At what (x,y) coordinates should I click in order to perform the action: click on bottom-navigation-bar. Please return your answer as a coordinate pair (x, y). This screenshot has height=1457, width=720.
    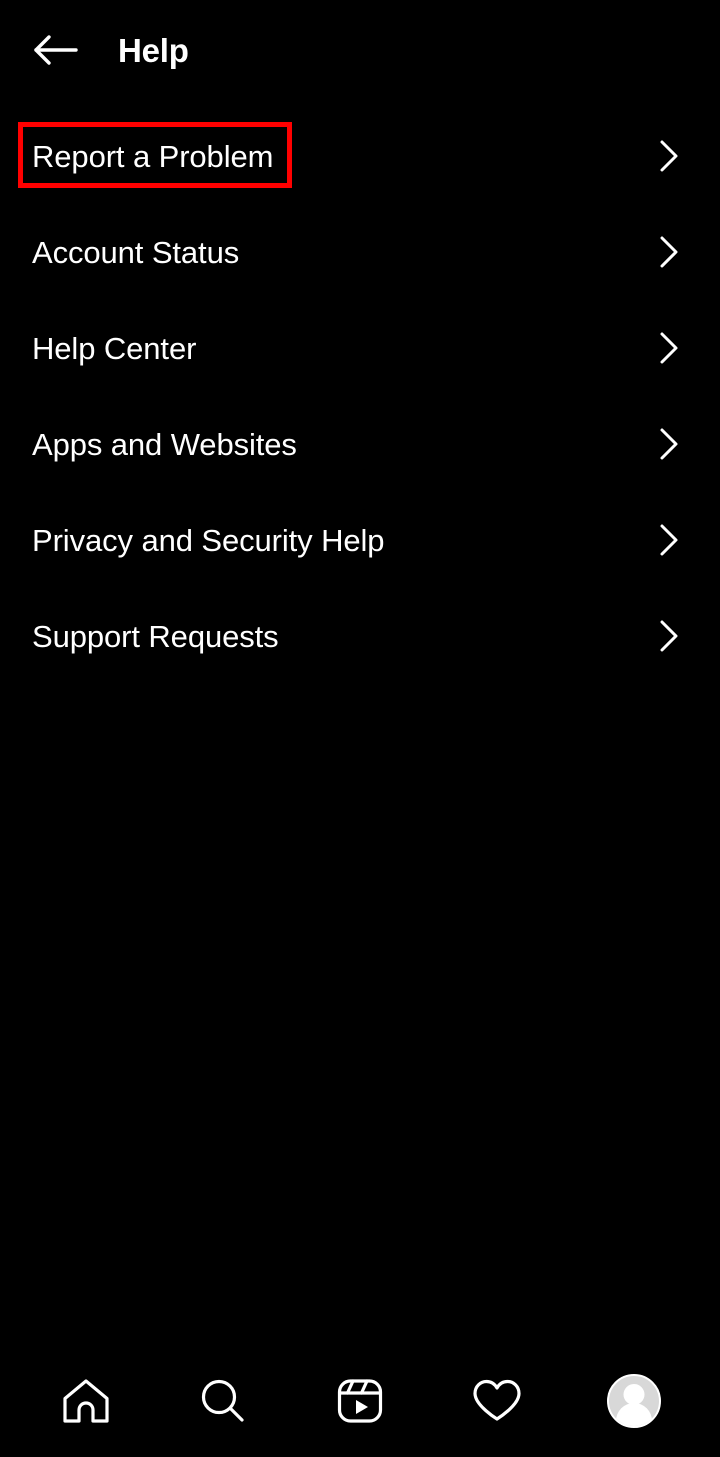
    Looking at the image, I should click on (360, 1400).